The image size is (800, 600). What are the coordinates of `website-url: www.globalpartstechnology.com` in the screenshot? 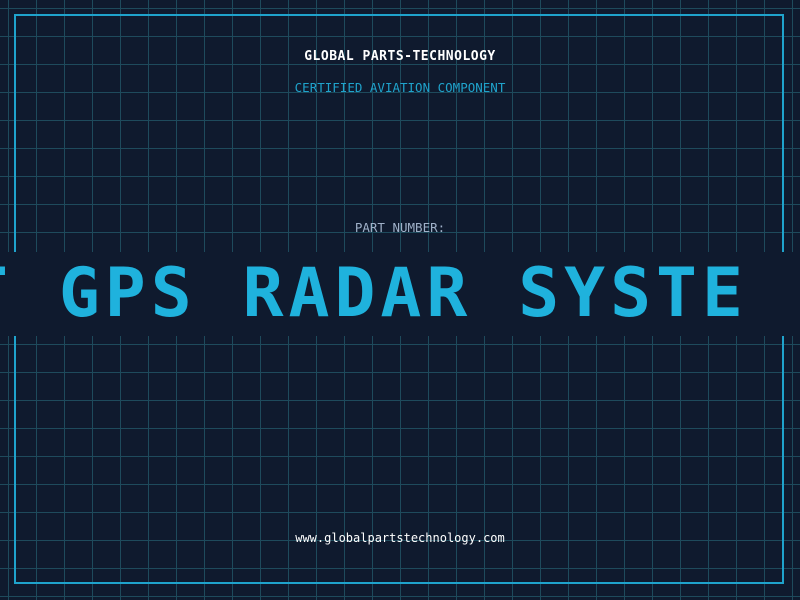 It's located at (400, 538).